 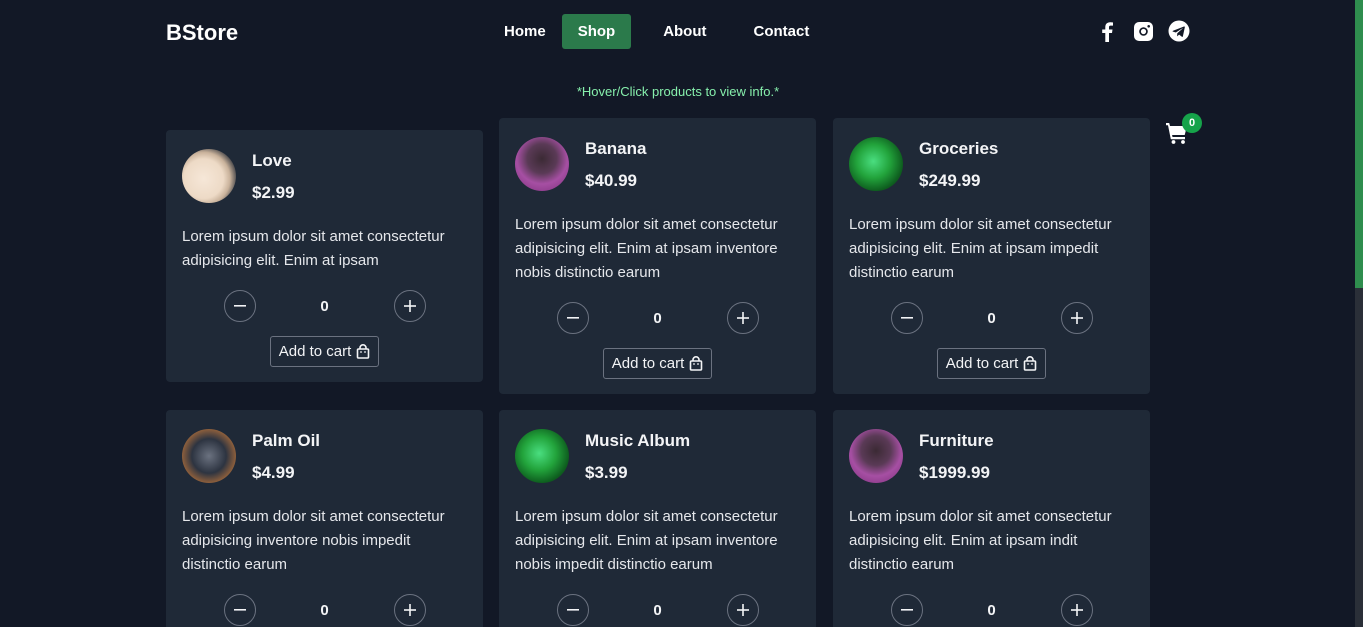 I want to click on brand-logo: BStore, so click(x=202, y=33).